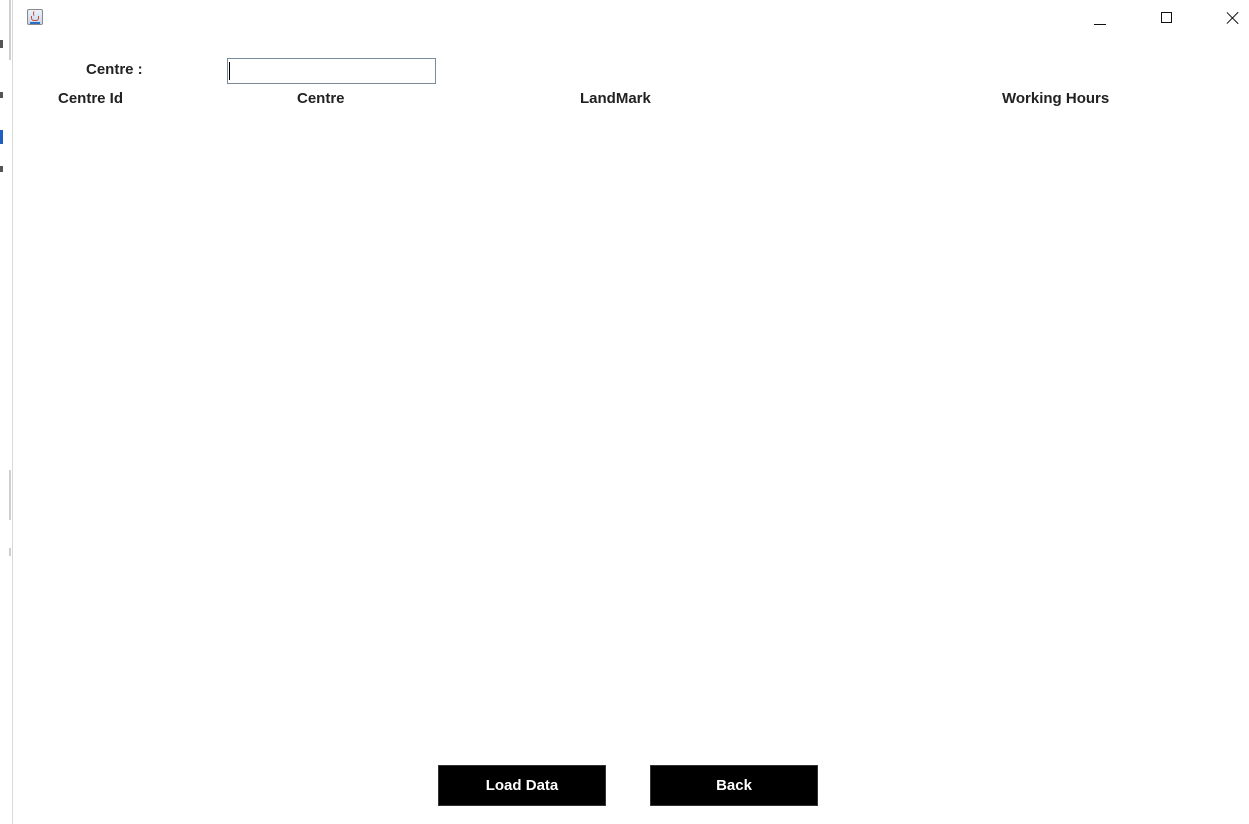  Describe the element at coordinates (6, 412) in the screenshot. I see `background-window-edge` at that location.